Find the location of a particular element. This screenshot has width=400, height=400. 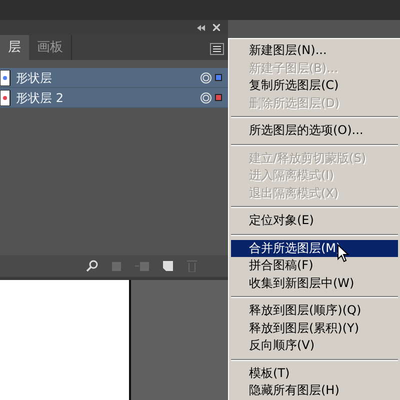

menu-item: 释放到图层(累积)(Y) is located at coordinates (314, 328).